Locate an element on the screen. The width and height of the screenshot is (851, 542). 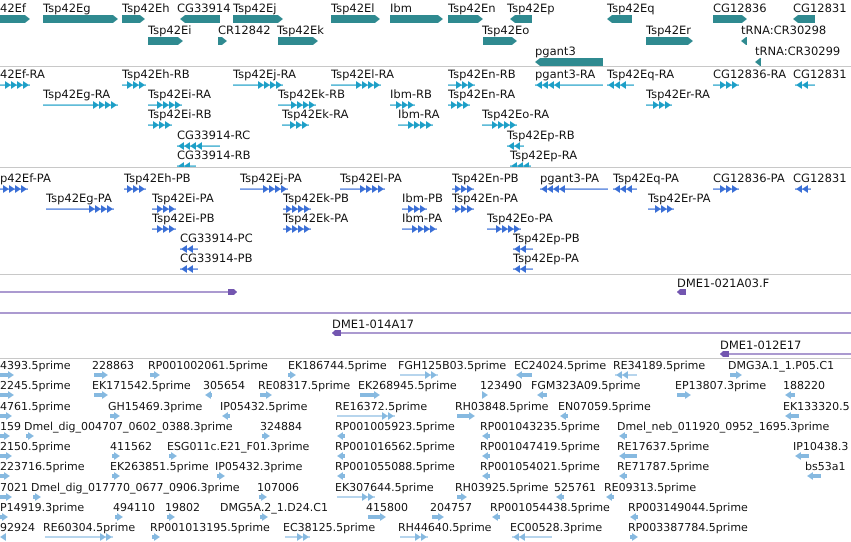
feature-label: EC00528.3prime is located at coordinates (556, 528).